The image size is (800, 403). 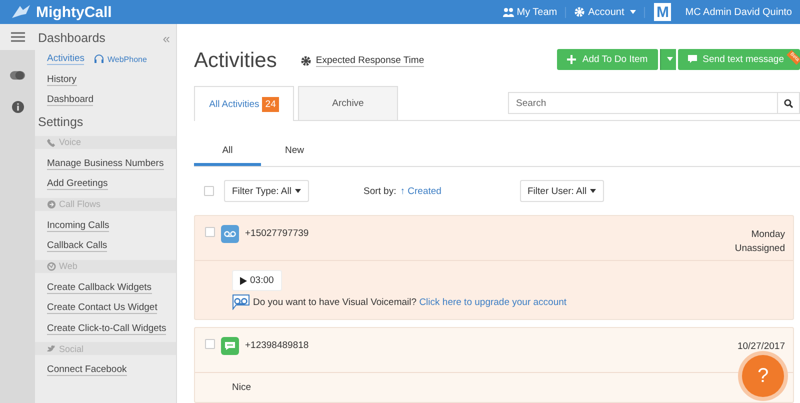 I want to click on type-filter-dropdown: Filter Type: All, so click(x=266, y=191).